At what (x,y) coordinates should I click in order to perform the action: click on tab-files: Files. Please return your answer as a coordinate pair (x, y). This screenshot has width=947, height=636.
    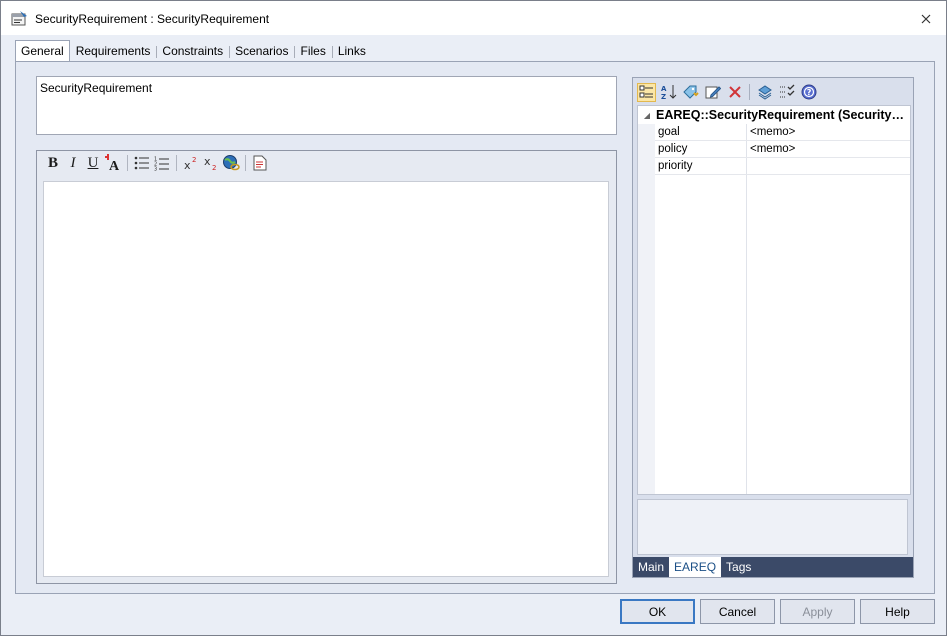
    Looking at the image, I should click on (312, 52).